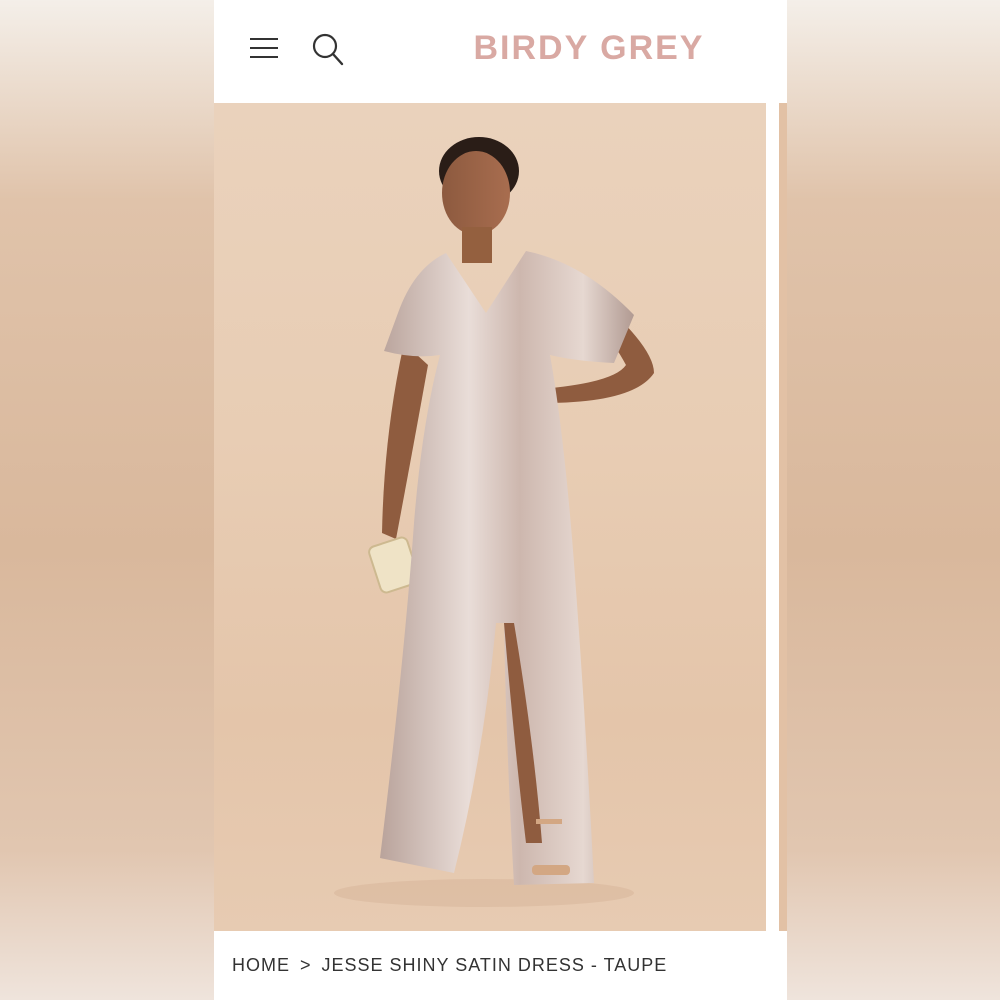 The height and width of the screenshot is (1000, 1000). Describe the element at coordinates (783, 517) in the screenshot. I see `next-image-peek` at that location.